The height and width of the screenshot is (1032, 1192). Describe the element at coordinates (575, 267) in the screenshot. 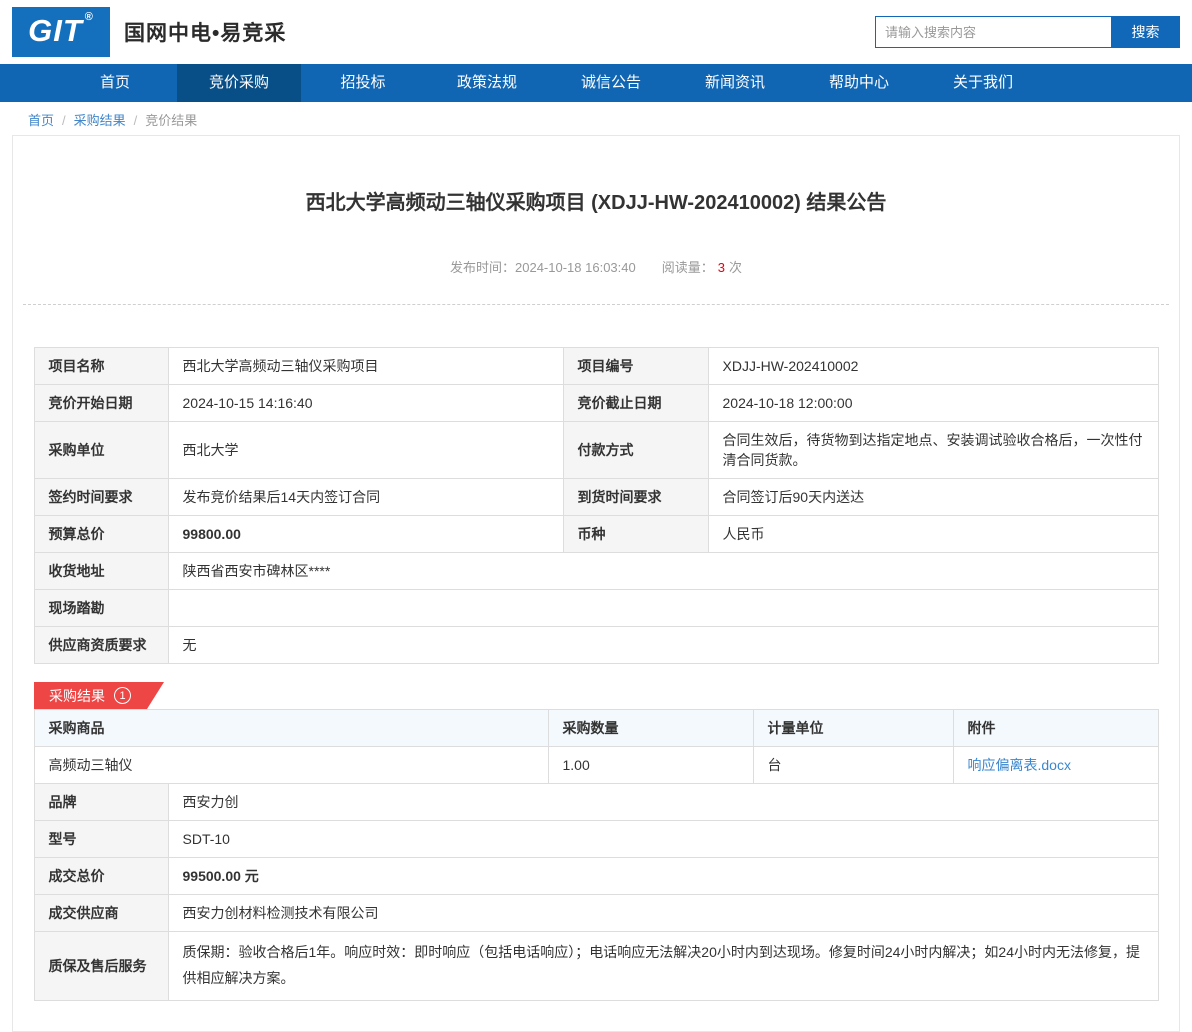

I see `publish-time-value: 2024-10-18 16:03:40` at that location.